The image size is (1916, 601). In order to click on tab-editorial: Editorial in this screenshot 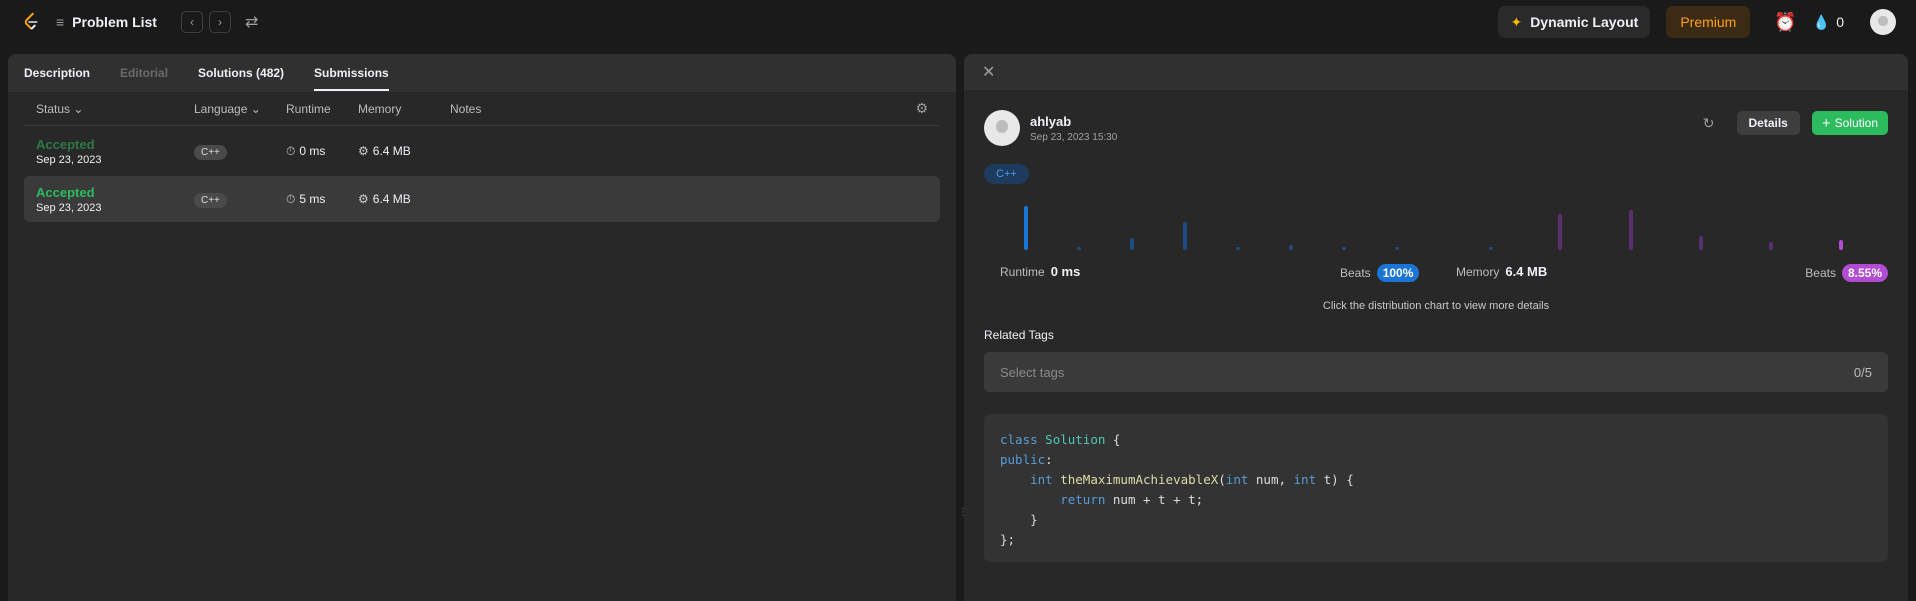, I will do `click(144, 72)`.